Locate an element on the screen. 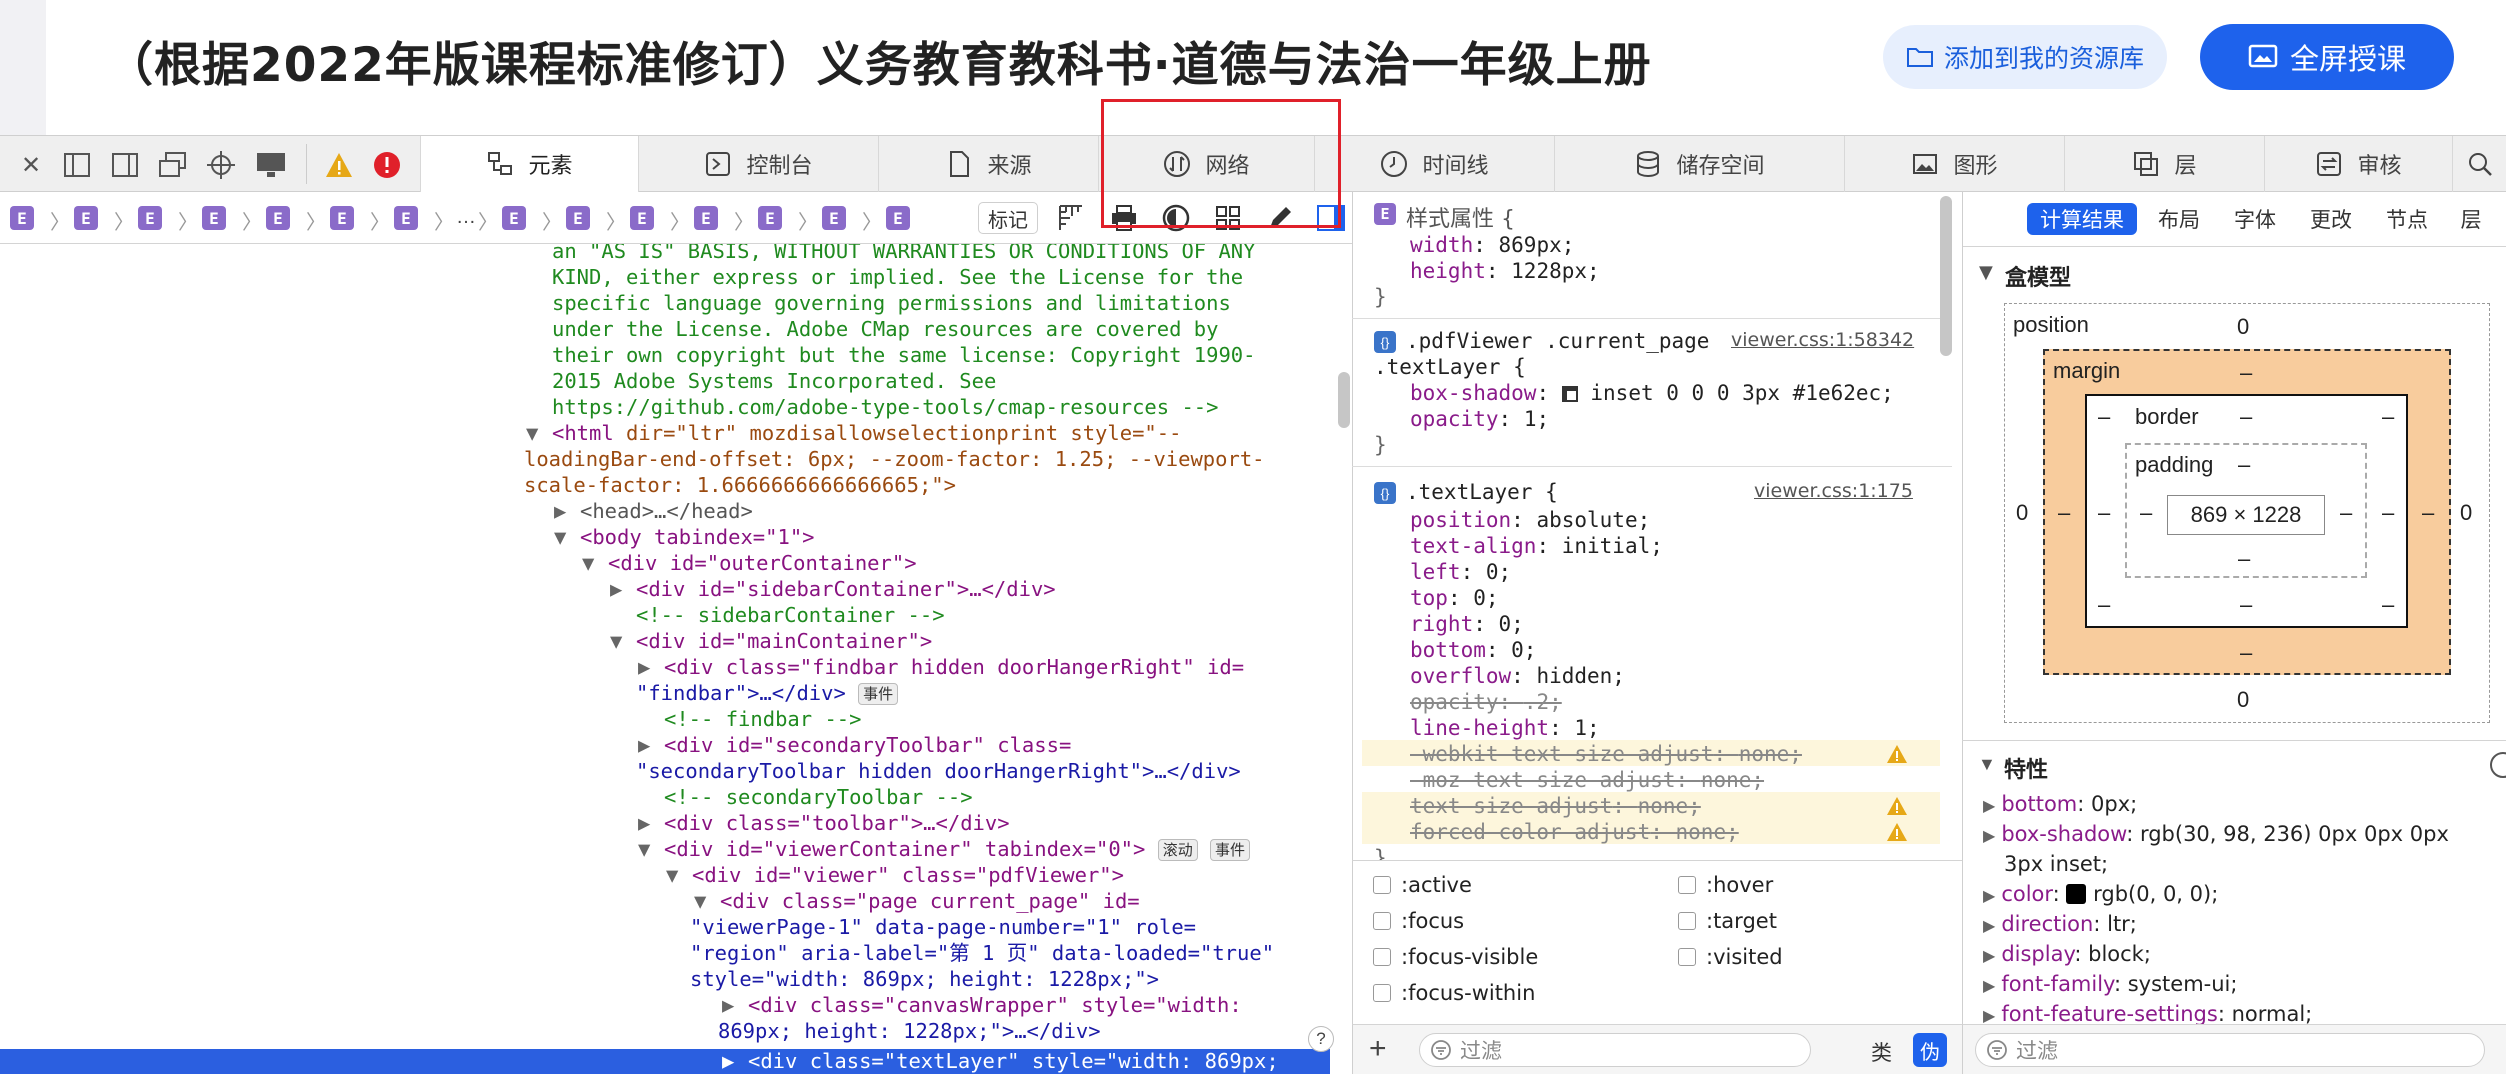 The width and height of the screenshot is (2506, 1074). tab-elements: 元素 is located at coordinates (529, 164).